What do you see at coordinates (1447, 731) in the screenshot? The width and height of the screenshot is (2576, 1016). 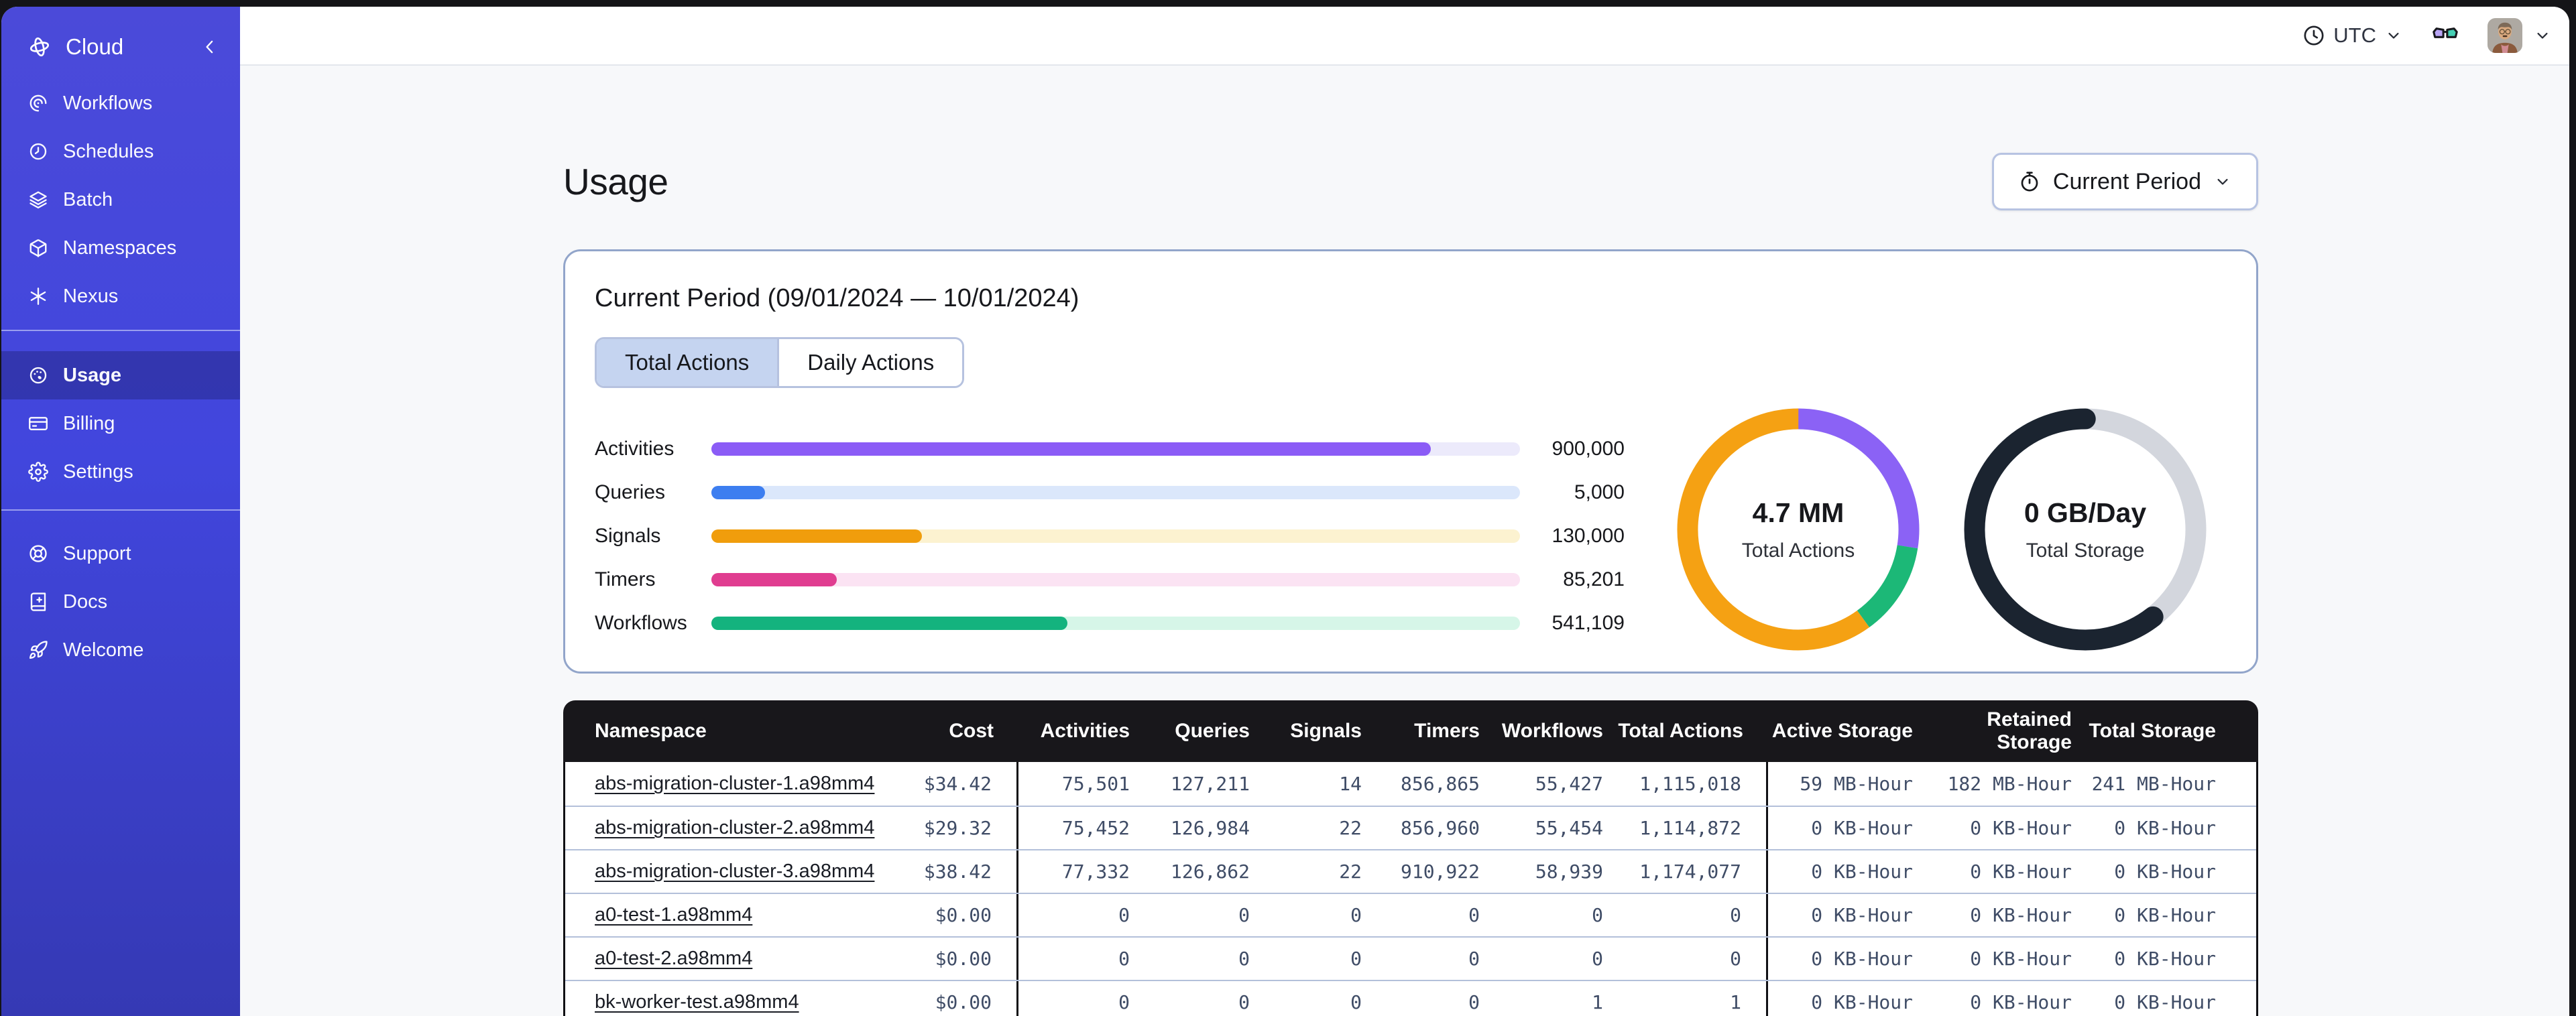 I see `column-header-timers: Timers` at bounding box center [1447, 731].